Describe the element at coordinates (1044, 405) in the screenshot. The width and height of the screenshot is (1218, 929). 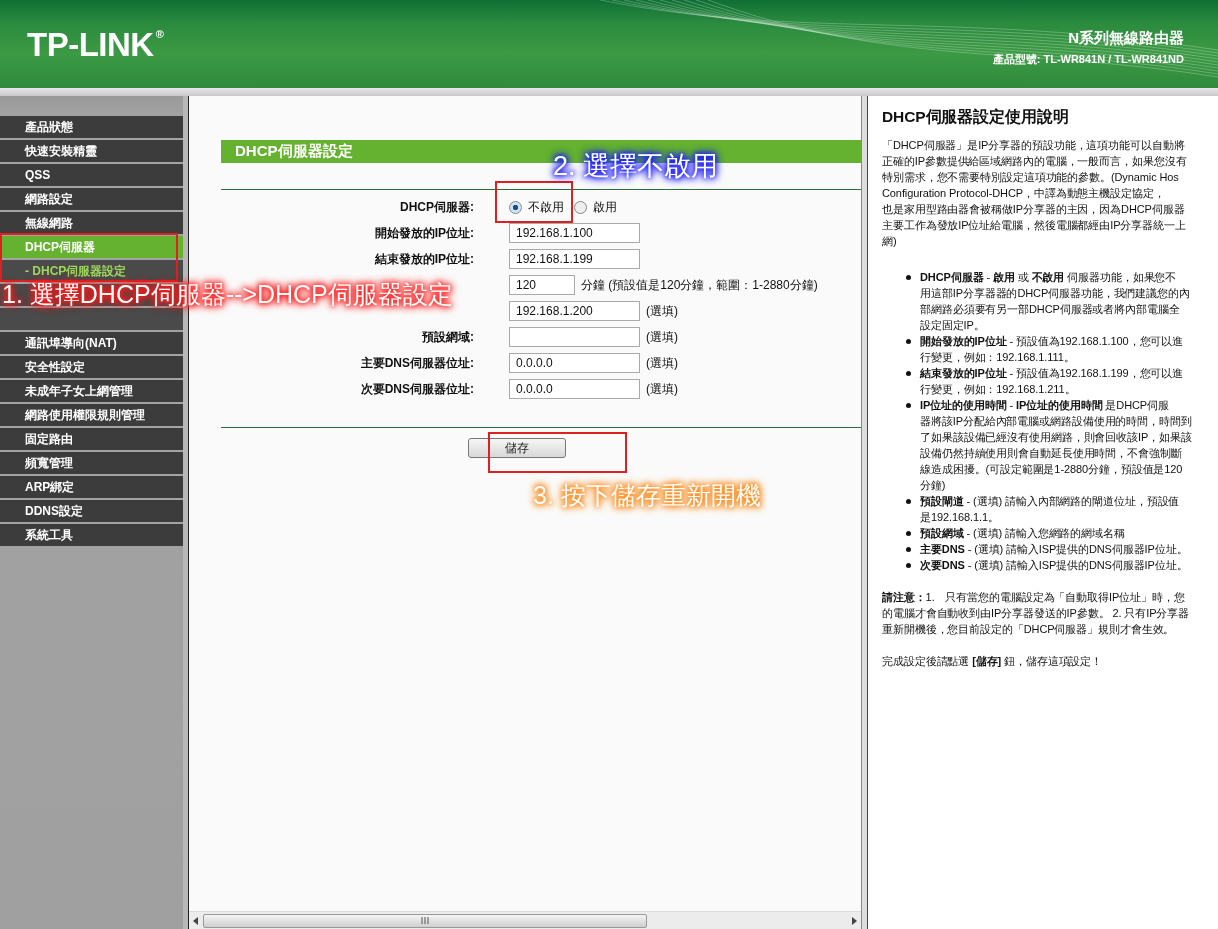
I see `help-text-line: IP位址的使用時間 - IP位址的使用時間 是DHCP伺服` at that location.